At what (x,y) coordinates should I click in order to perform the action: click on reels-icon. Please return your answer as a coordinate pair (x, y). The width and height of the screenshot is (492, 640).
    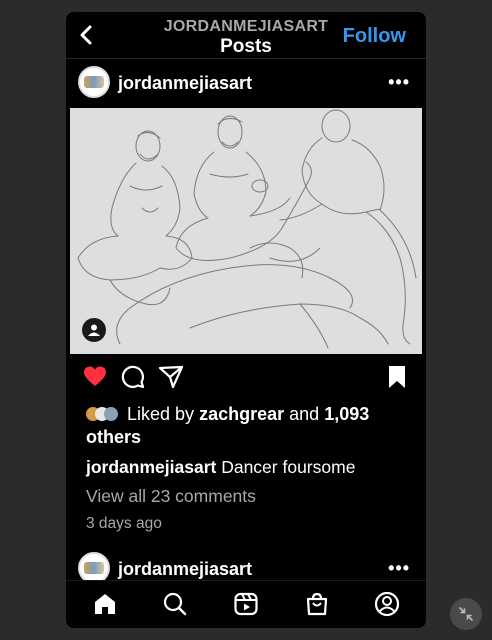
    Looking at the image, I should click on (246, 604).